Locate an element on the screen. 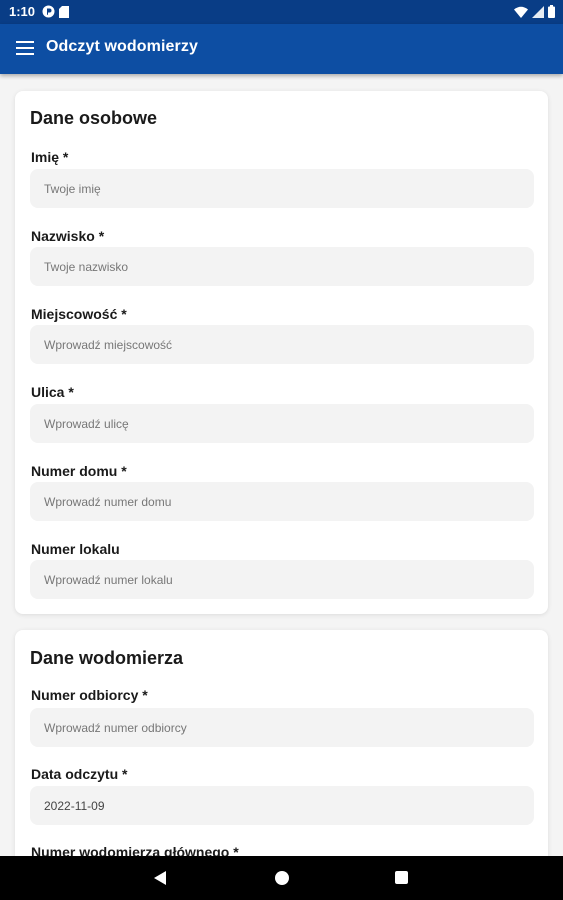 The height and width of the screenshot is (900, 563). recipient-number-input is located at coordinates (282, 727).